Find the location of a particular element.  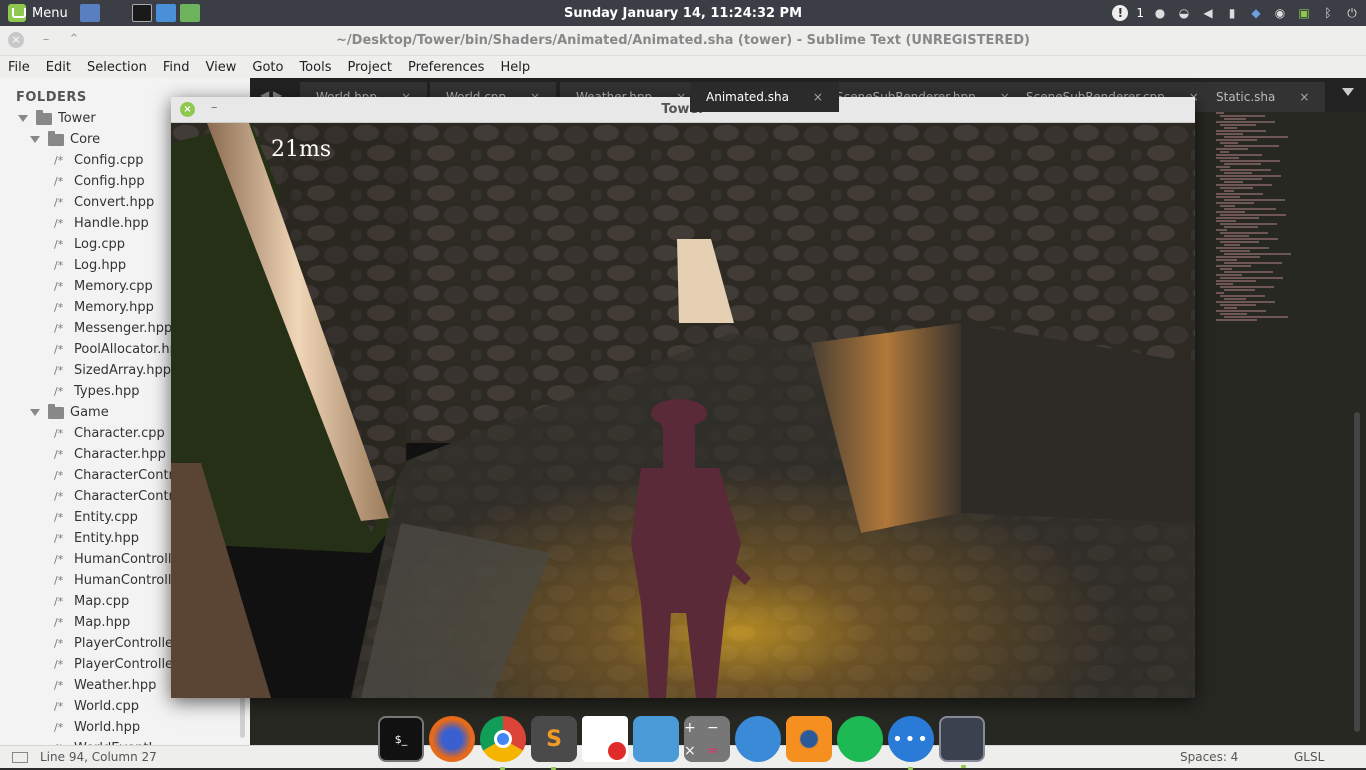

folder-tower: Tower is located at coordinates (57, 118).